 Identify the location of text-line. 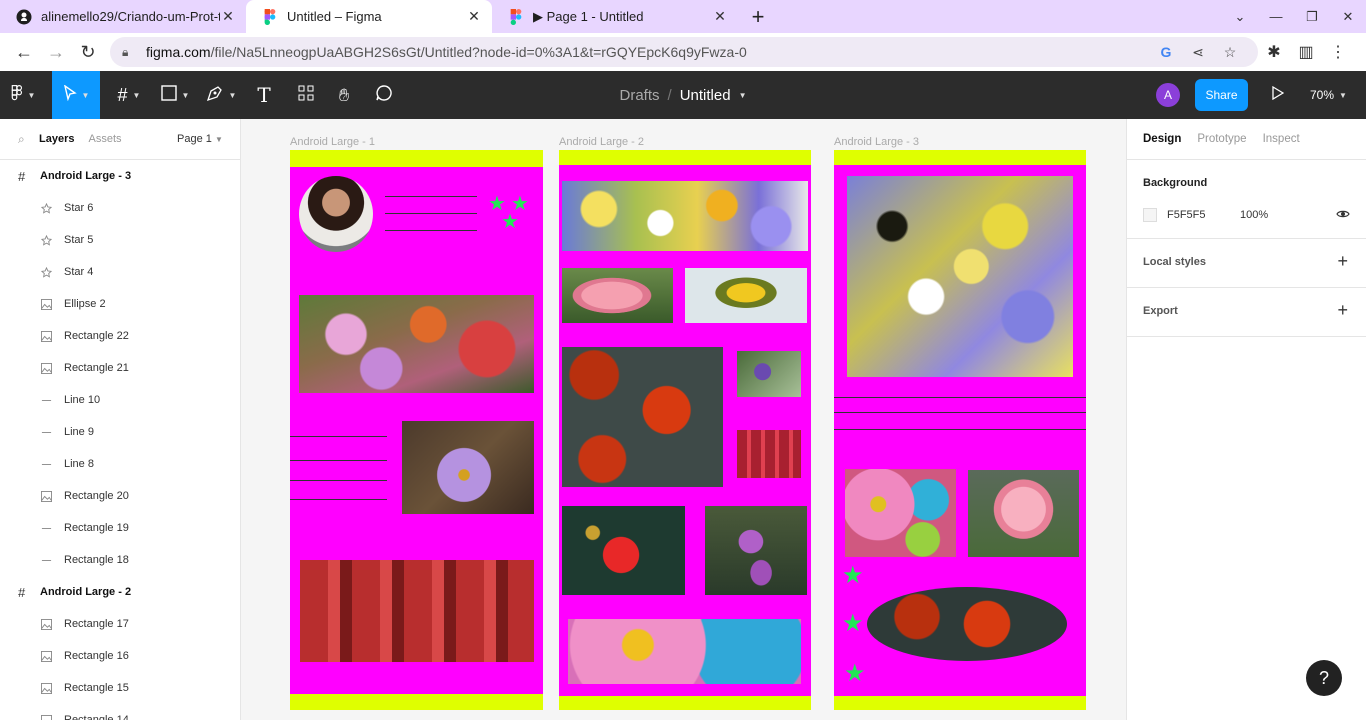
(960, 429).